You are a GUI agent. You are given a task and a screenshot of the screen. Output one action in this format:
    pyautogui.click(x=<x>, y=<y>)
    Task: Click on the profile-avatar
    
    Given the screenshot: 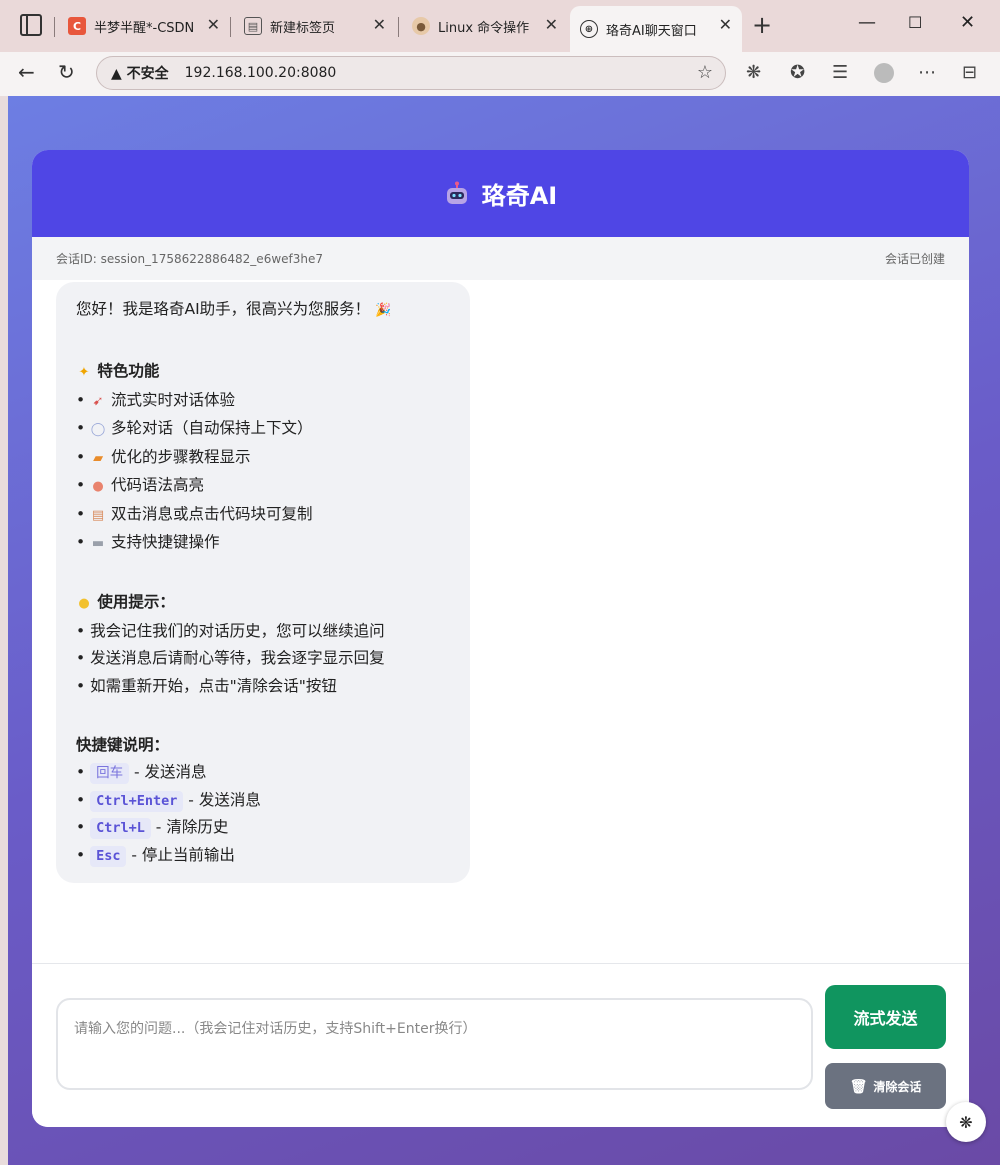 What is the action you would take?
    pyautogui.click(x=884, y=73)
    